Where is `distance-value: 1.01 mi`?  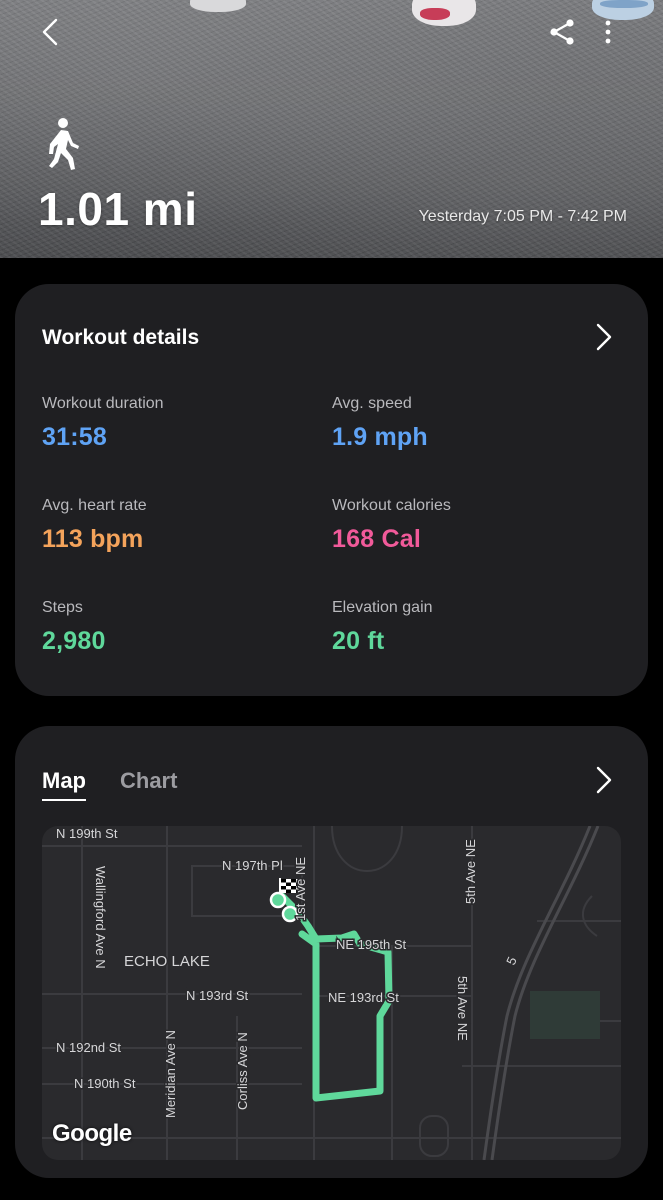 distance-value: 1.01 mi is located at coordinates (118, 209).